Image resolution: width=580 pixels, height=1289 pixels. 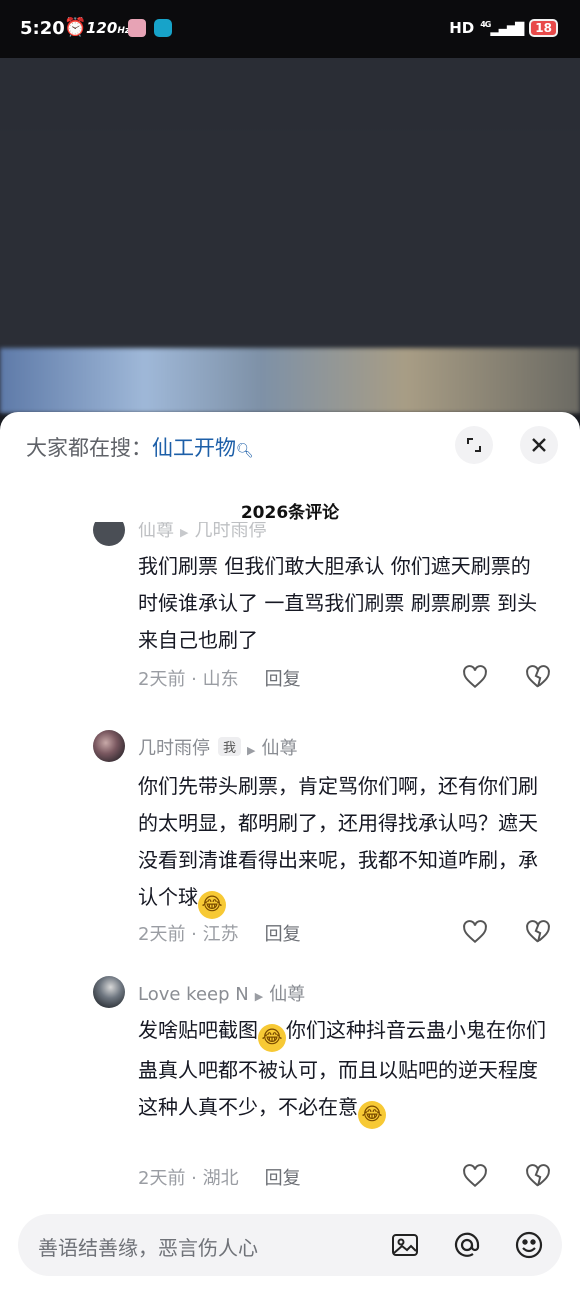 What do you see at coordinates (137, 28) in the screenshot?
I see `app-notification-icon` at bounding box center [137, 28].